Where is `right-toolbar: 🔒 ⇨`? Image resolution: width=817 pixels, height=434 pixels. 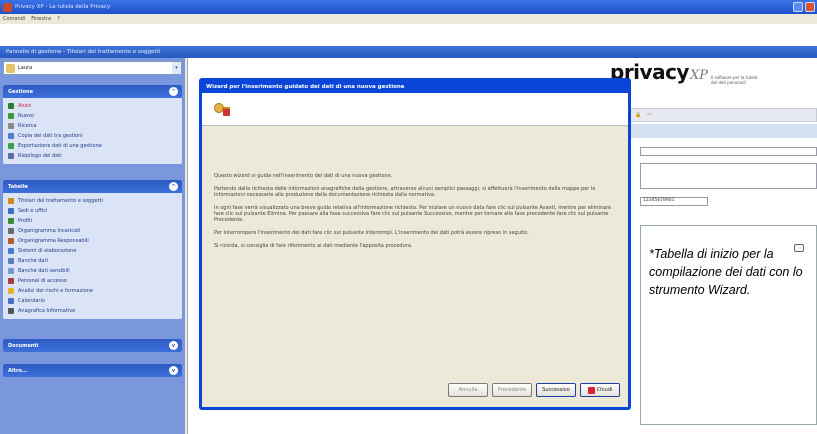 right-toolbar: 🔒 ⇨ is located at coordinates (723, 115).